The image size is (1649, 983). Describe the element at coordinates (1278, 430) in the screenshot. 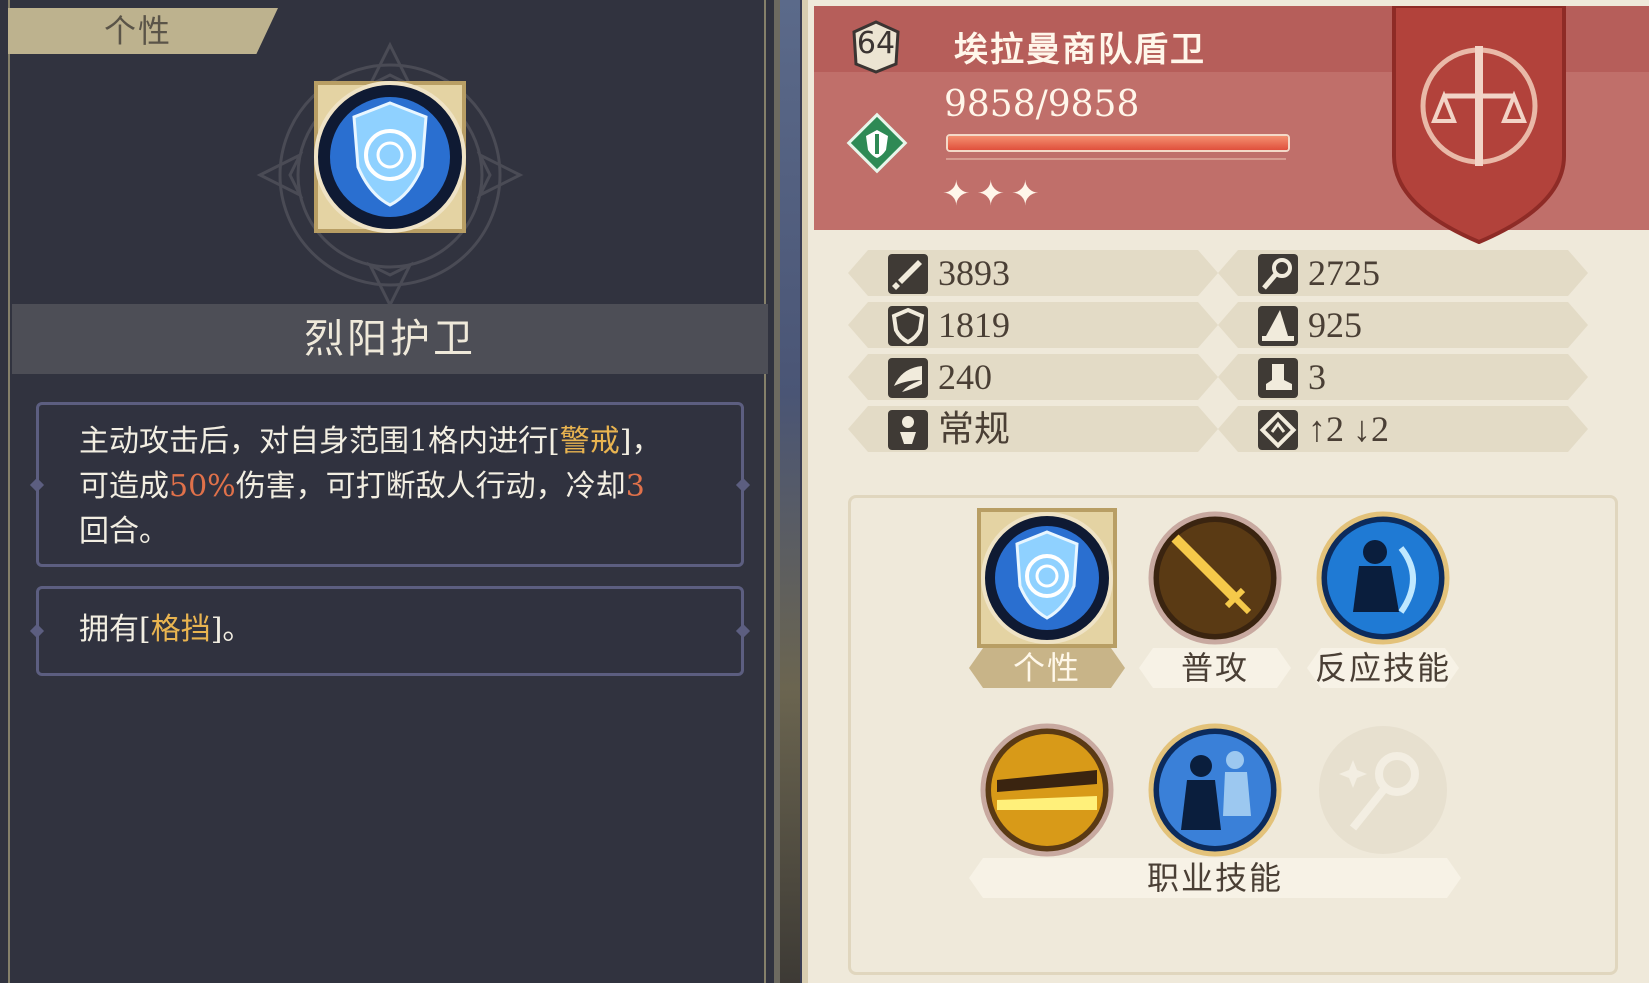

I see `elevation-icon` at that location.